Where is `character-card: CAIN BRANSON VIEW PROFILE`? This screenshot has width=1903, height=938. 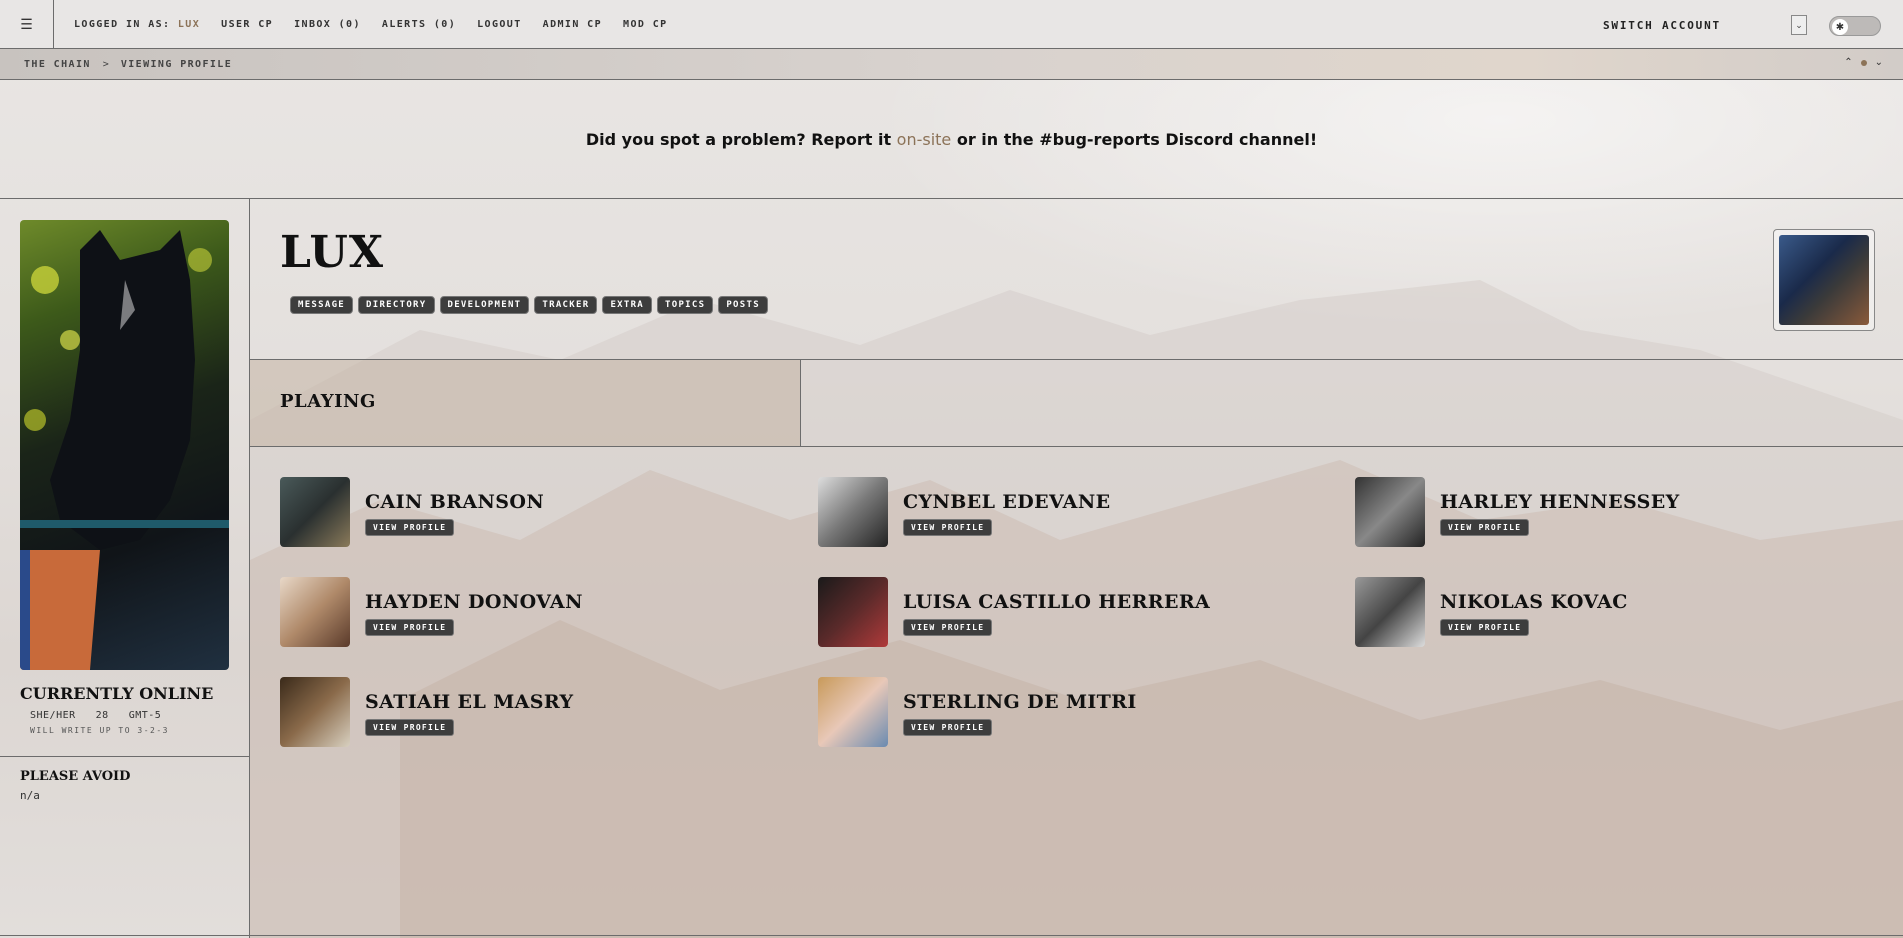 character-card: CAIN BRANSON VIEW PROFILE is located at coordinates (540, 513).